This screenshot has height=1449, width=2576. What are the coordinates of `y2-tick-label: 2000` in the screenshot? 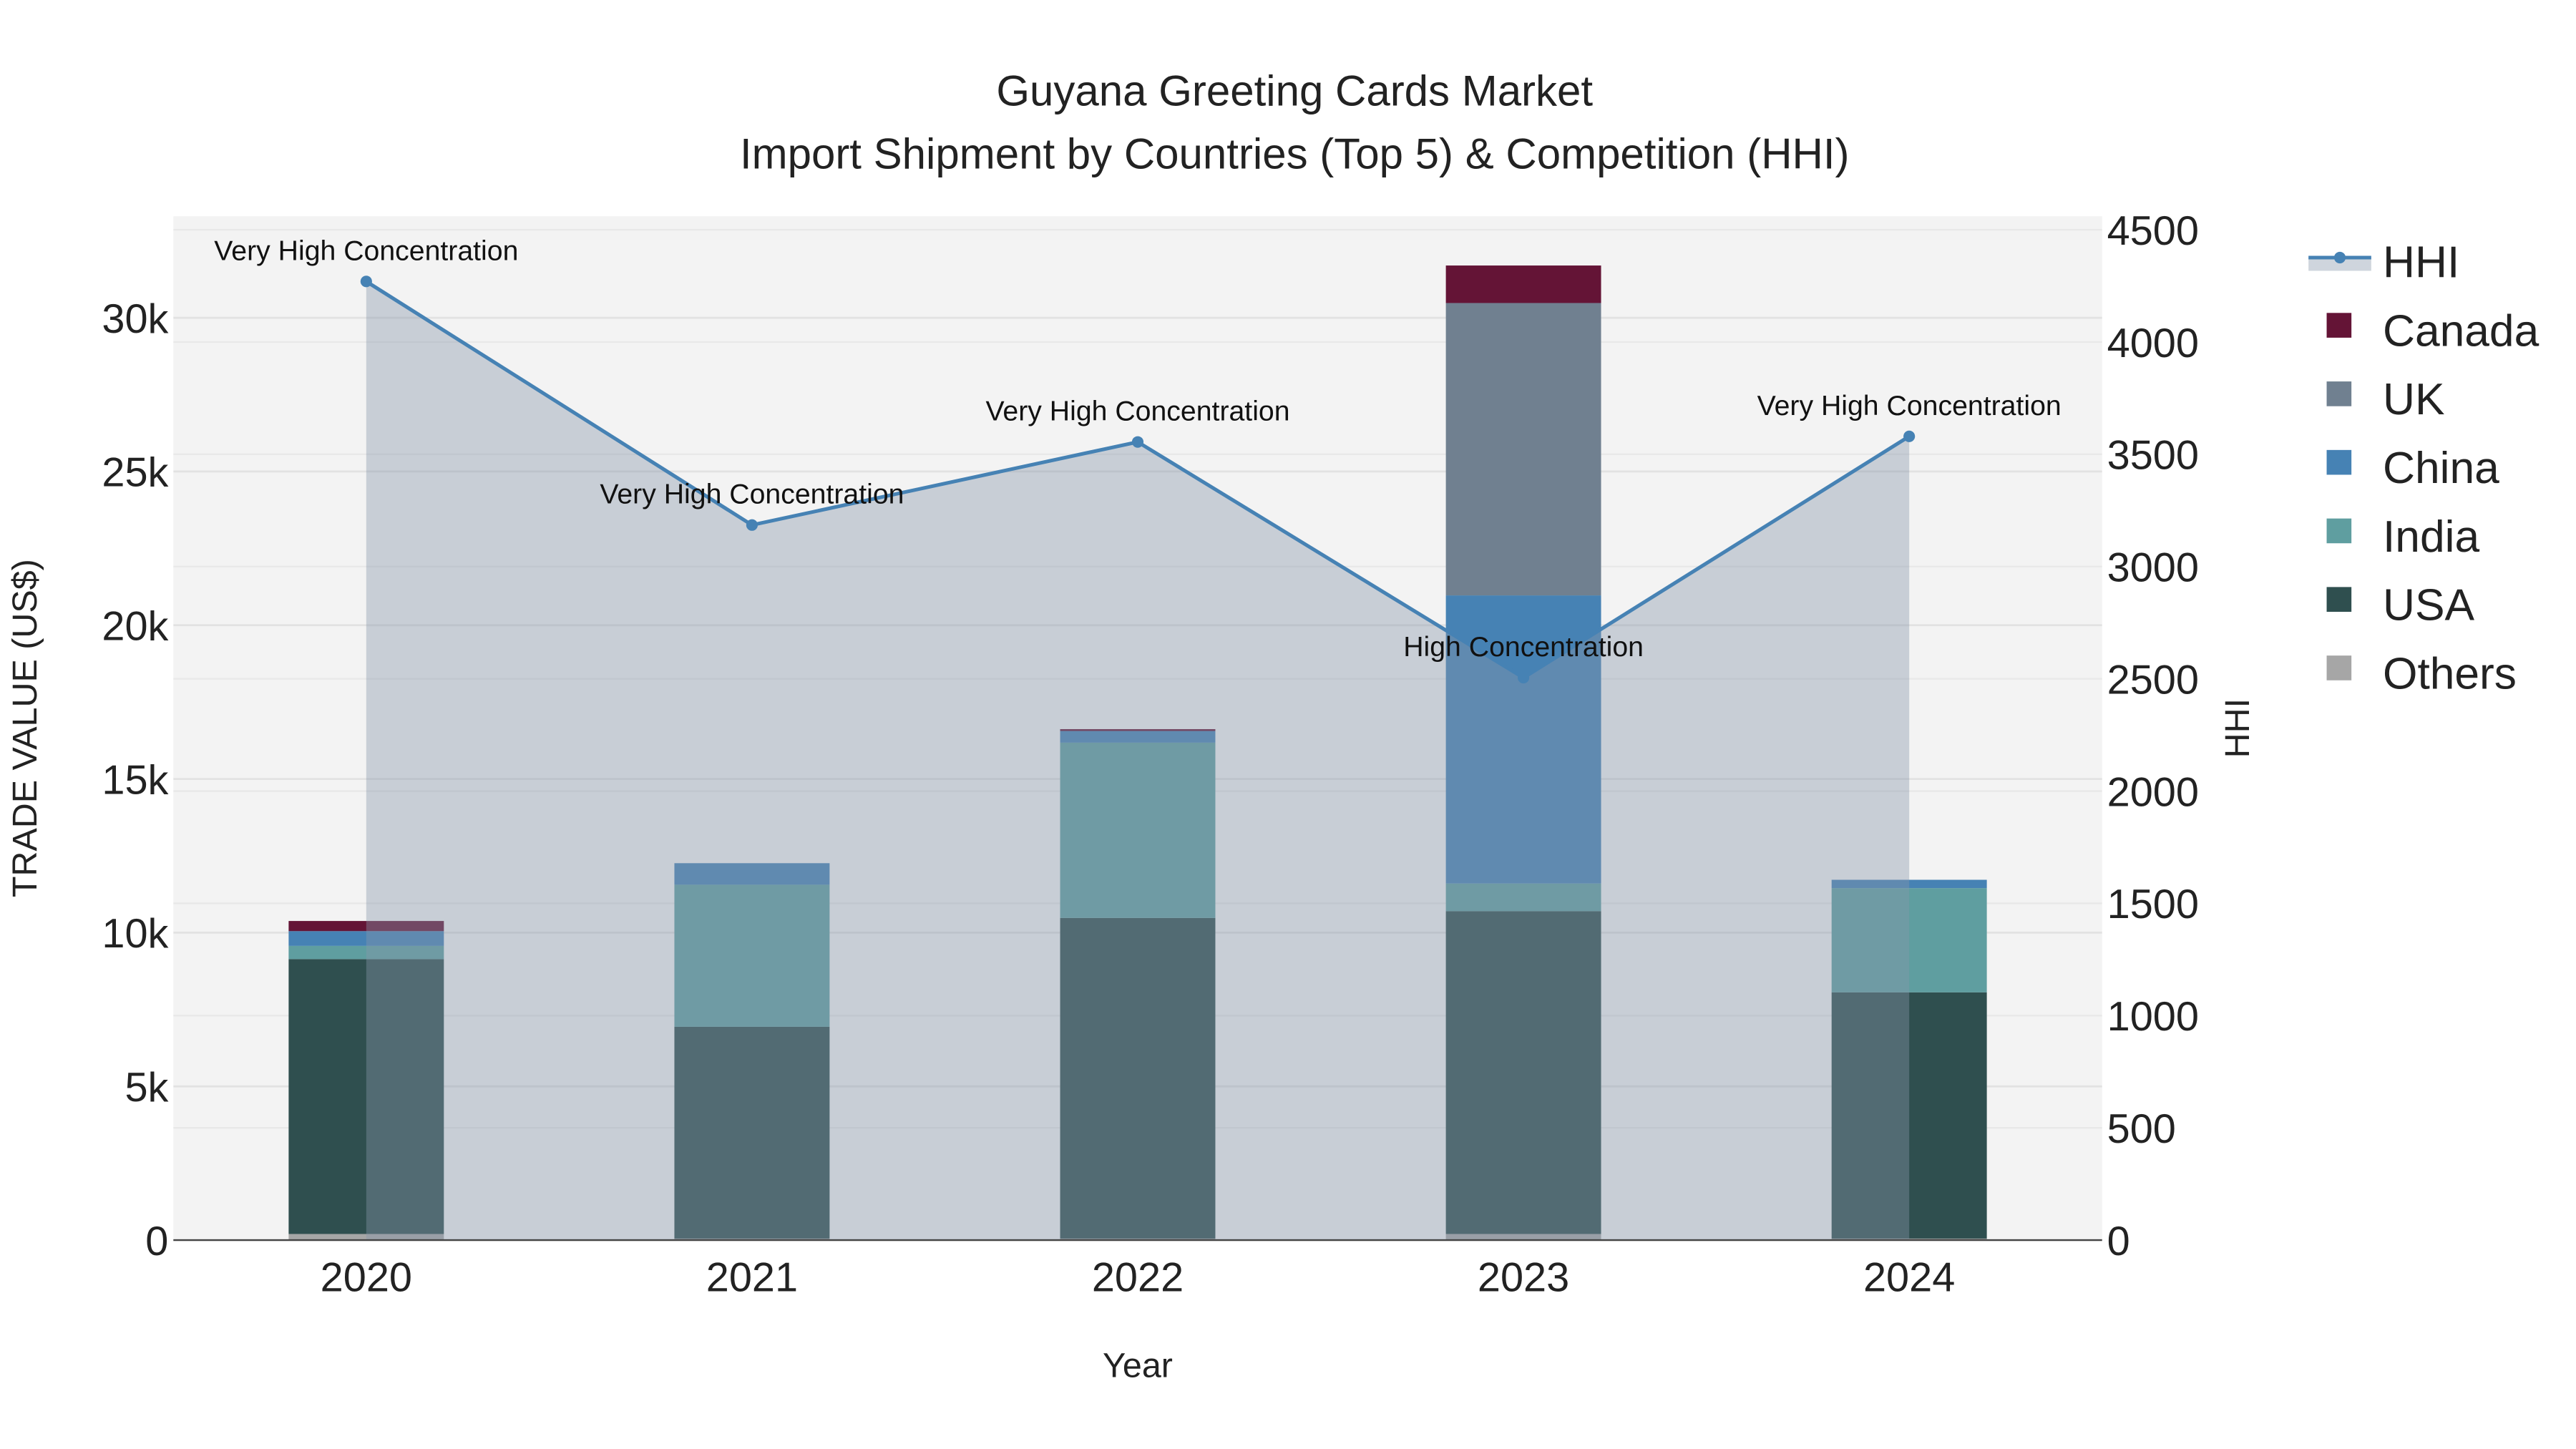 It's located at (2153, 792).